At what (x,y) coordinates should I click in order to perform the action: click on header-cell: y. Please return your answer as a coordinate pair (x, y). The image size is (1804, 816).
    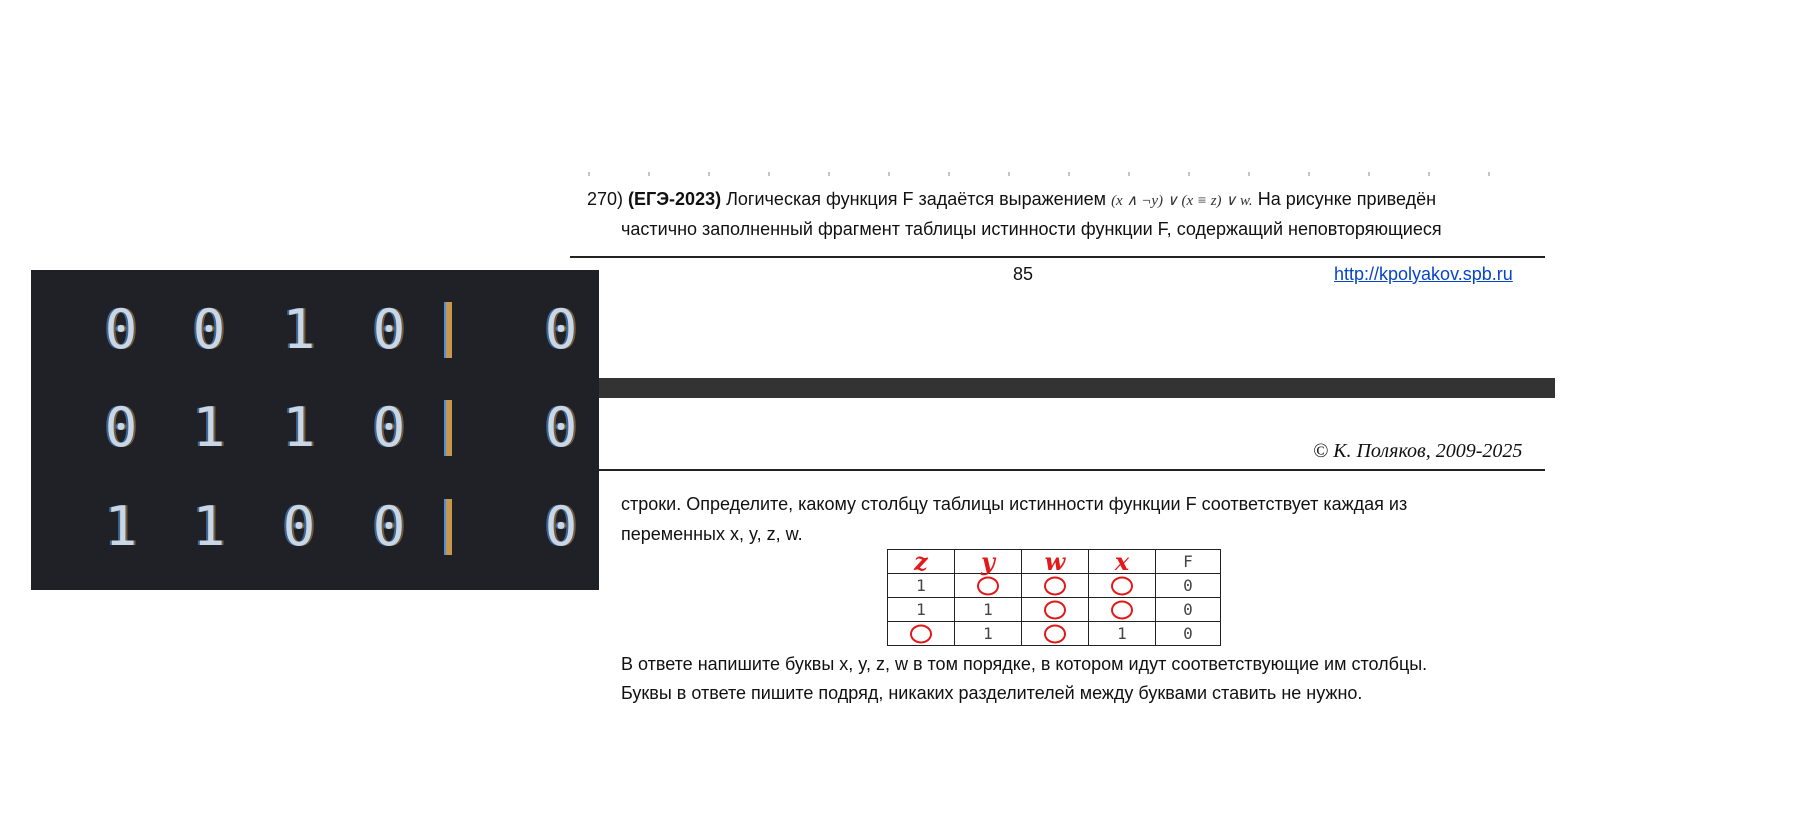
    Looking at the image, I should click on (988, 561).